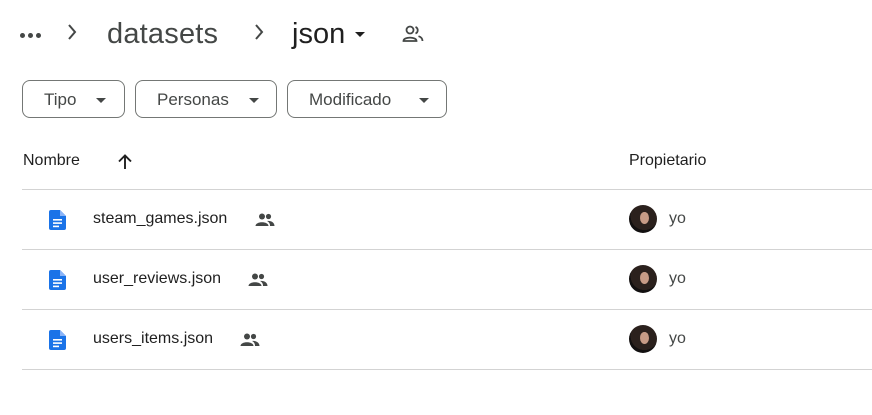 The width and height of the screenshot is (872, 415). I want to click on column-header-name: Nombre, so click(51, 161).